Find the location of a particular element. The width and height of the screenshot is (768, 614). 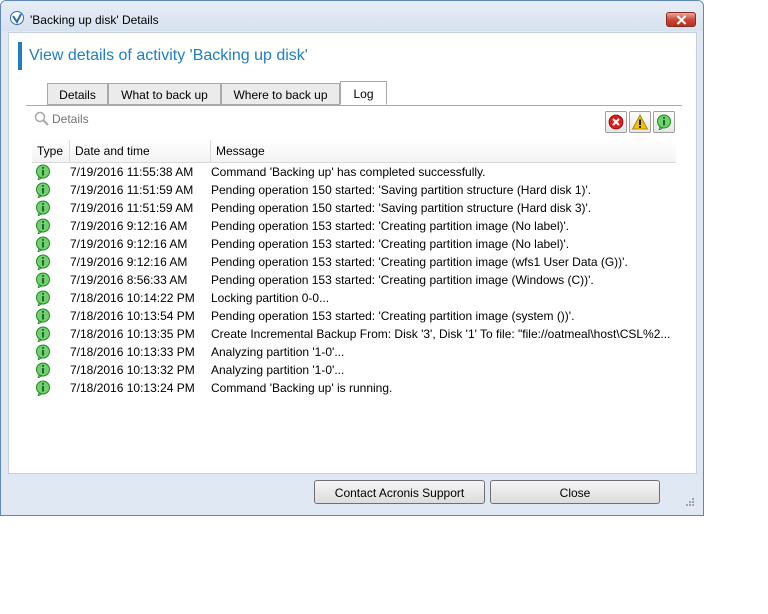

error-filter-button is located at coordinates (616, 122).